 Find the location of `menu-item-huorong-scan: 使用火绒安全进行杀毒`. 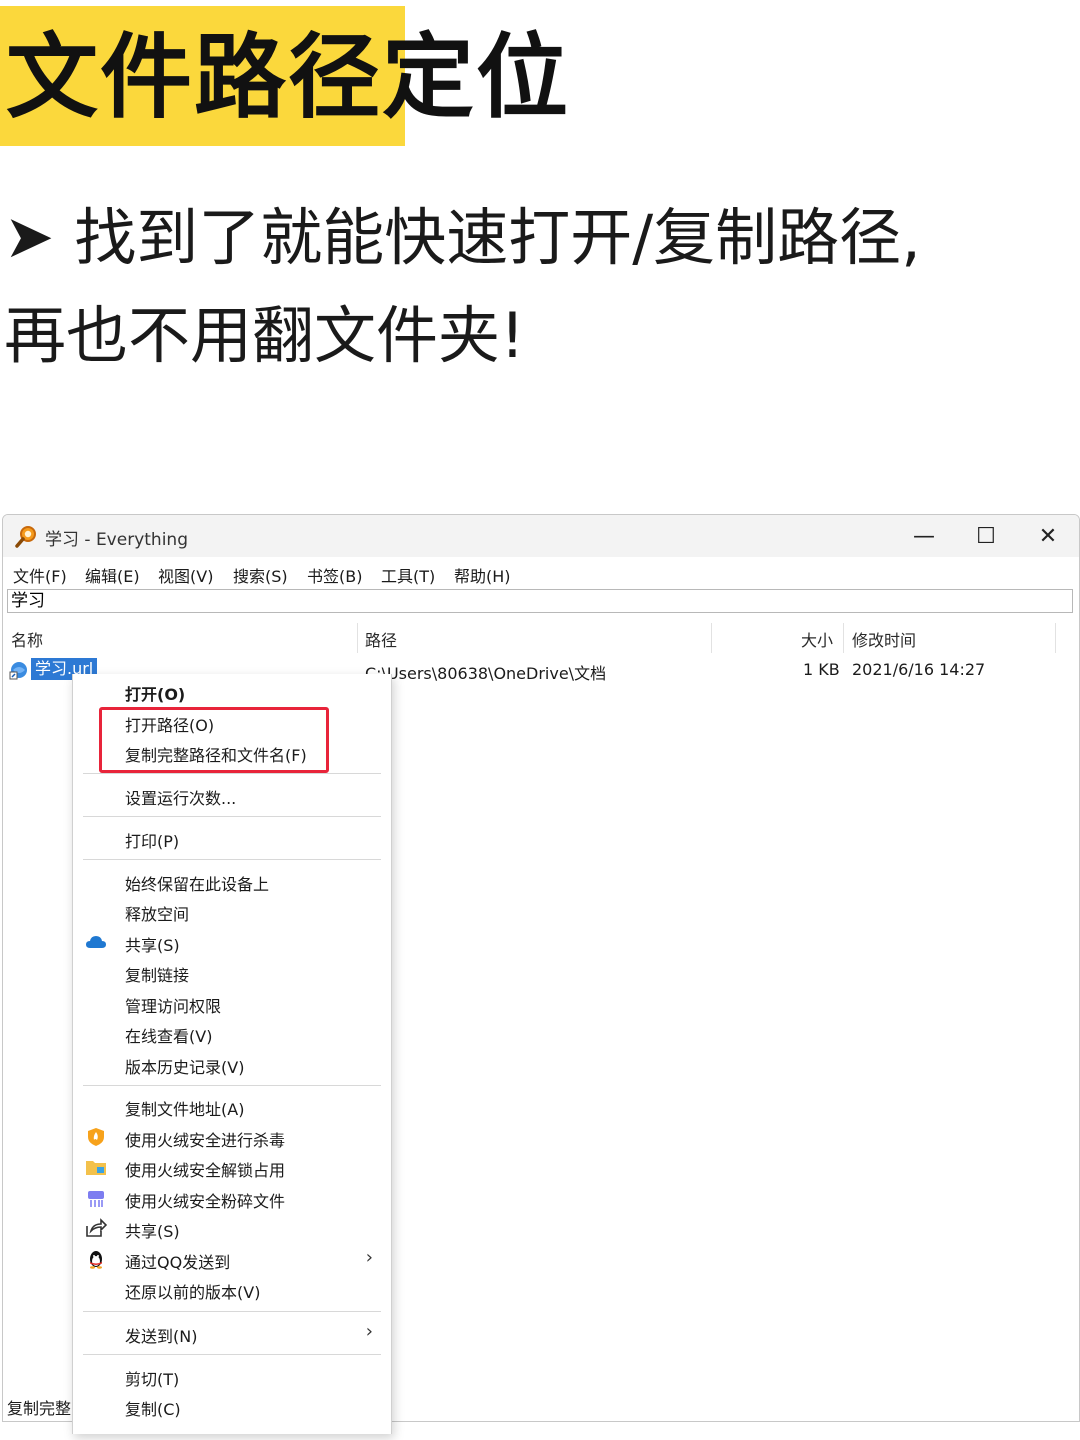

menu-item-huorong-scan: 使用火绒安全进行杀毒 is located at coordinates (232, 1137).